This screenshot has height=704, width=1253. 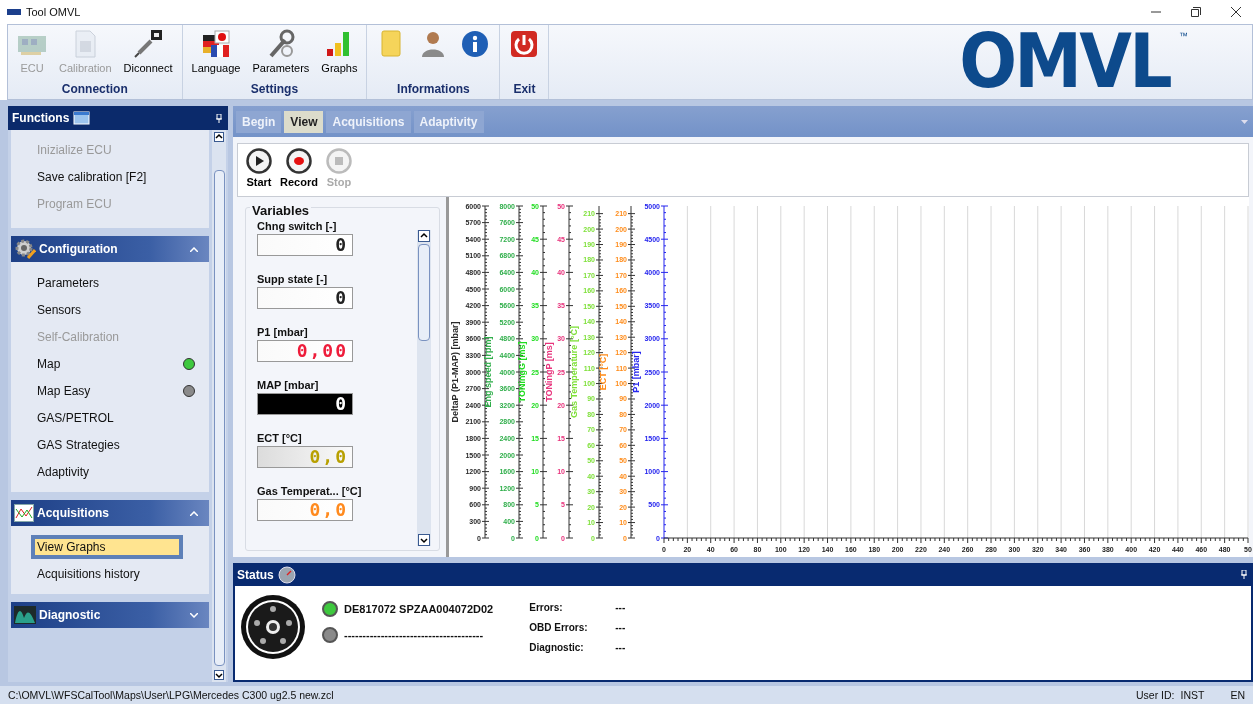 What do you see at coordinates (92, 176) in the screenshot?
I see `menu-item: Save calibration [F2]` at bounding box center [92, 176].